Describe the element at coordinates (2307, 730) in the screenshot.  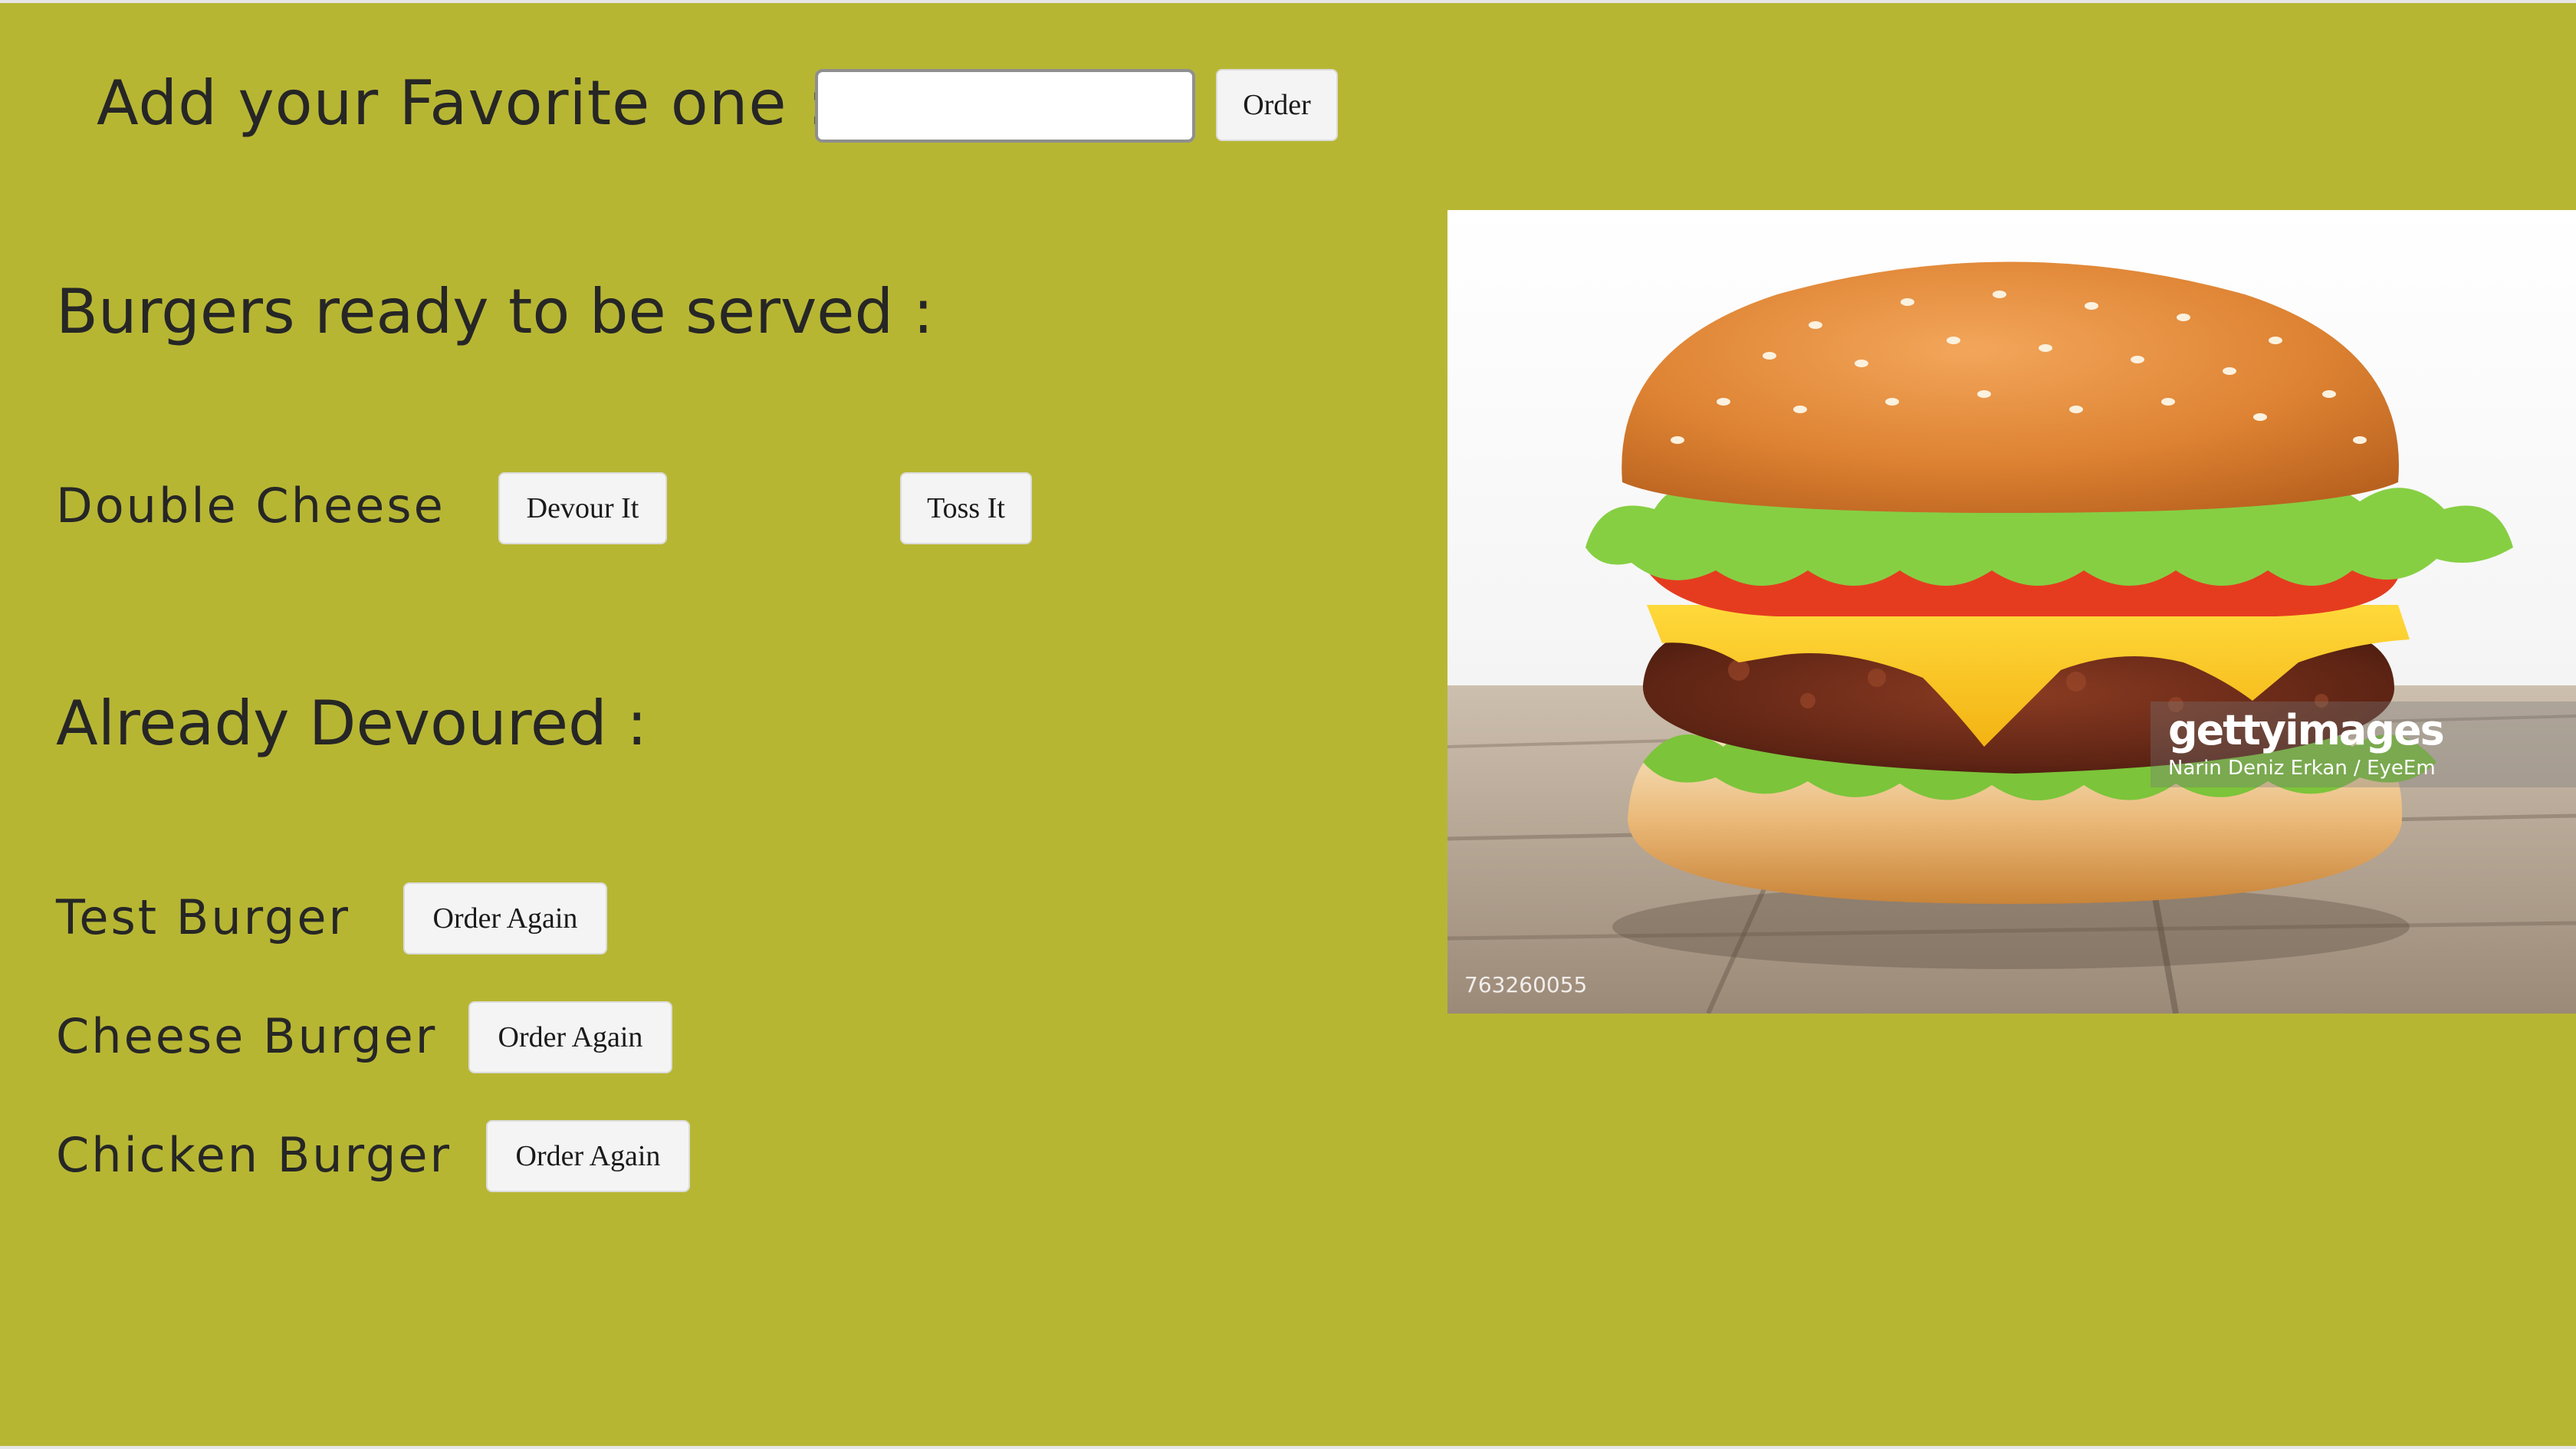
I see `watermark-brand: gettyimages` at that location.